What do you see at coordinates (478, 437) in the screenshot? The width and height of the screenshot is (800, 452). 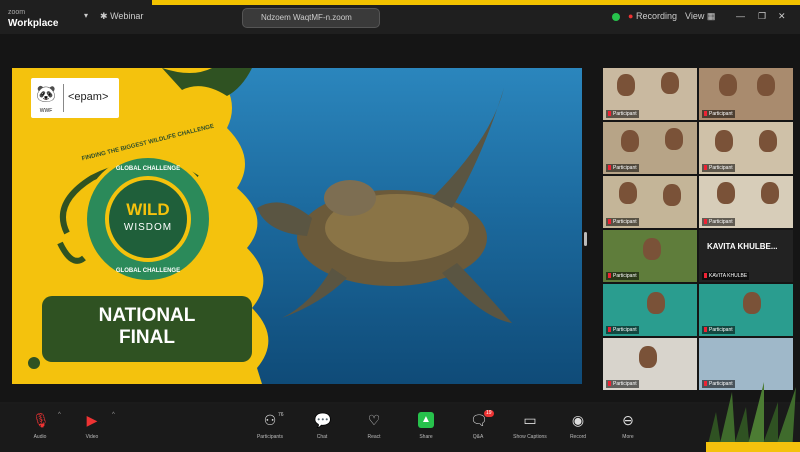 I see `qa-label: Q&A` at bounding box center [478, 437].